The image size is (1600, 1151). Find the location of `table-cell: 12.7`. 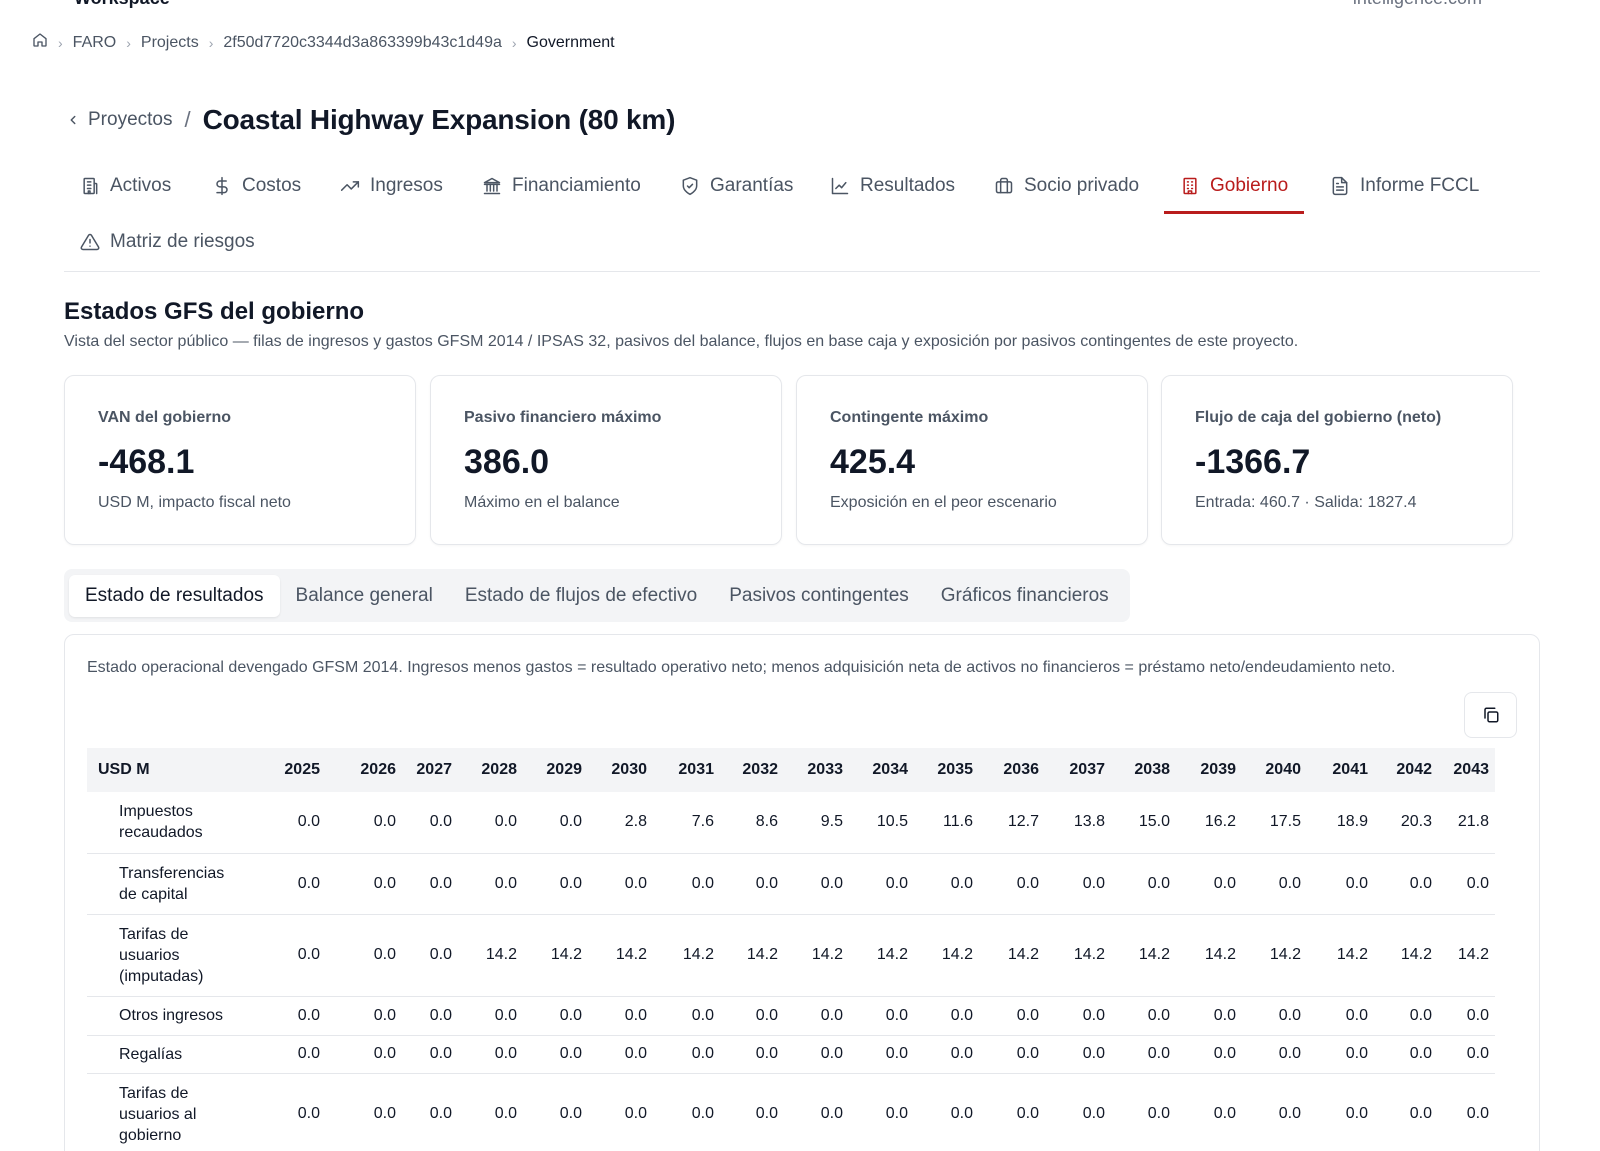

table-cell: 12.7 is located at coordinates (1012, 823).